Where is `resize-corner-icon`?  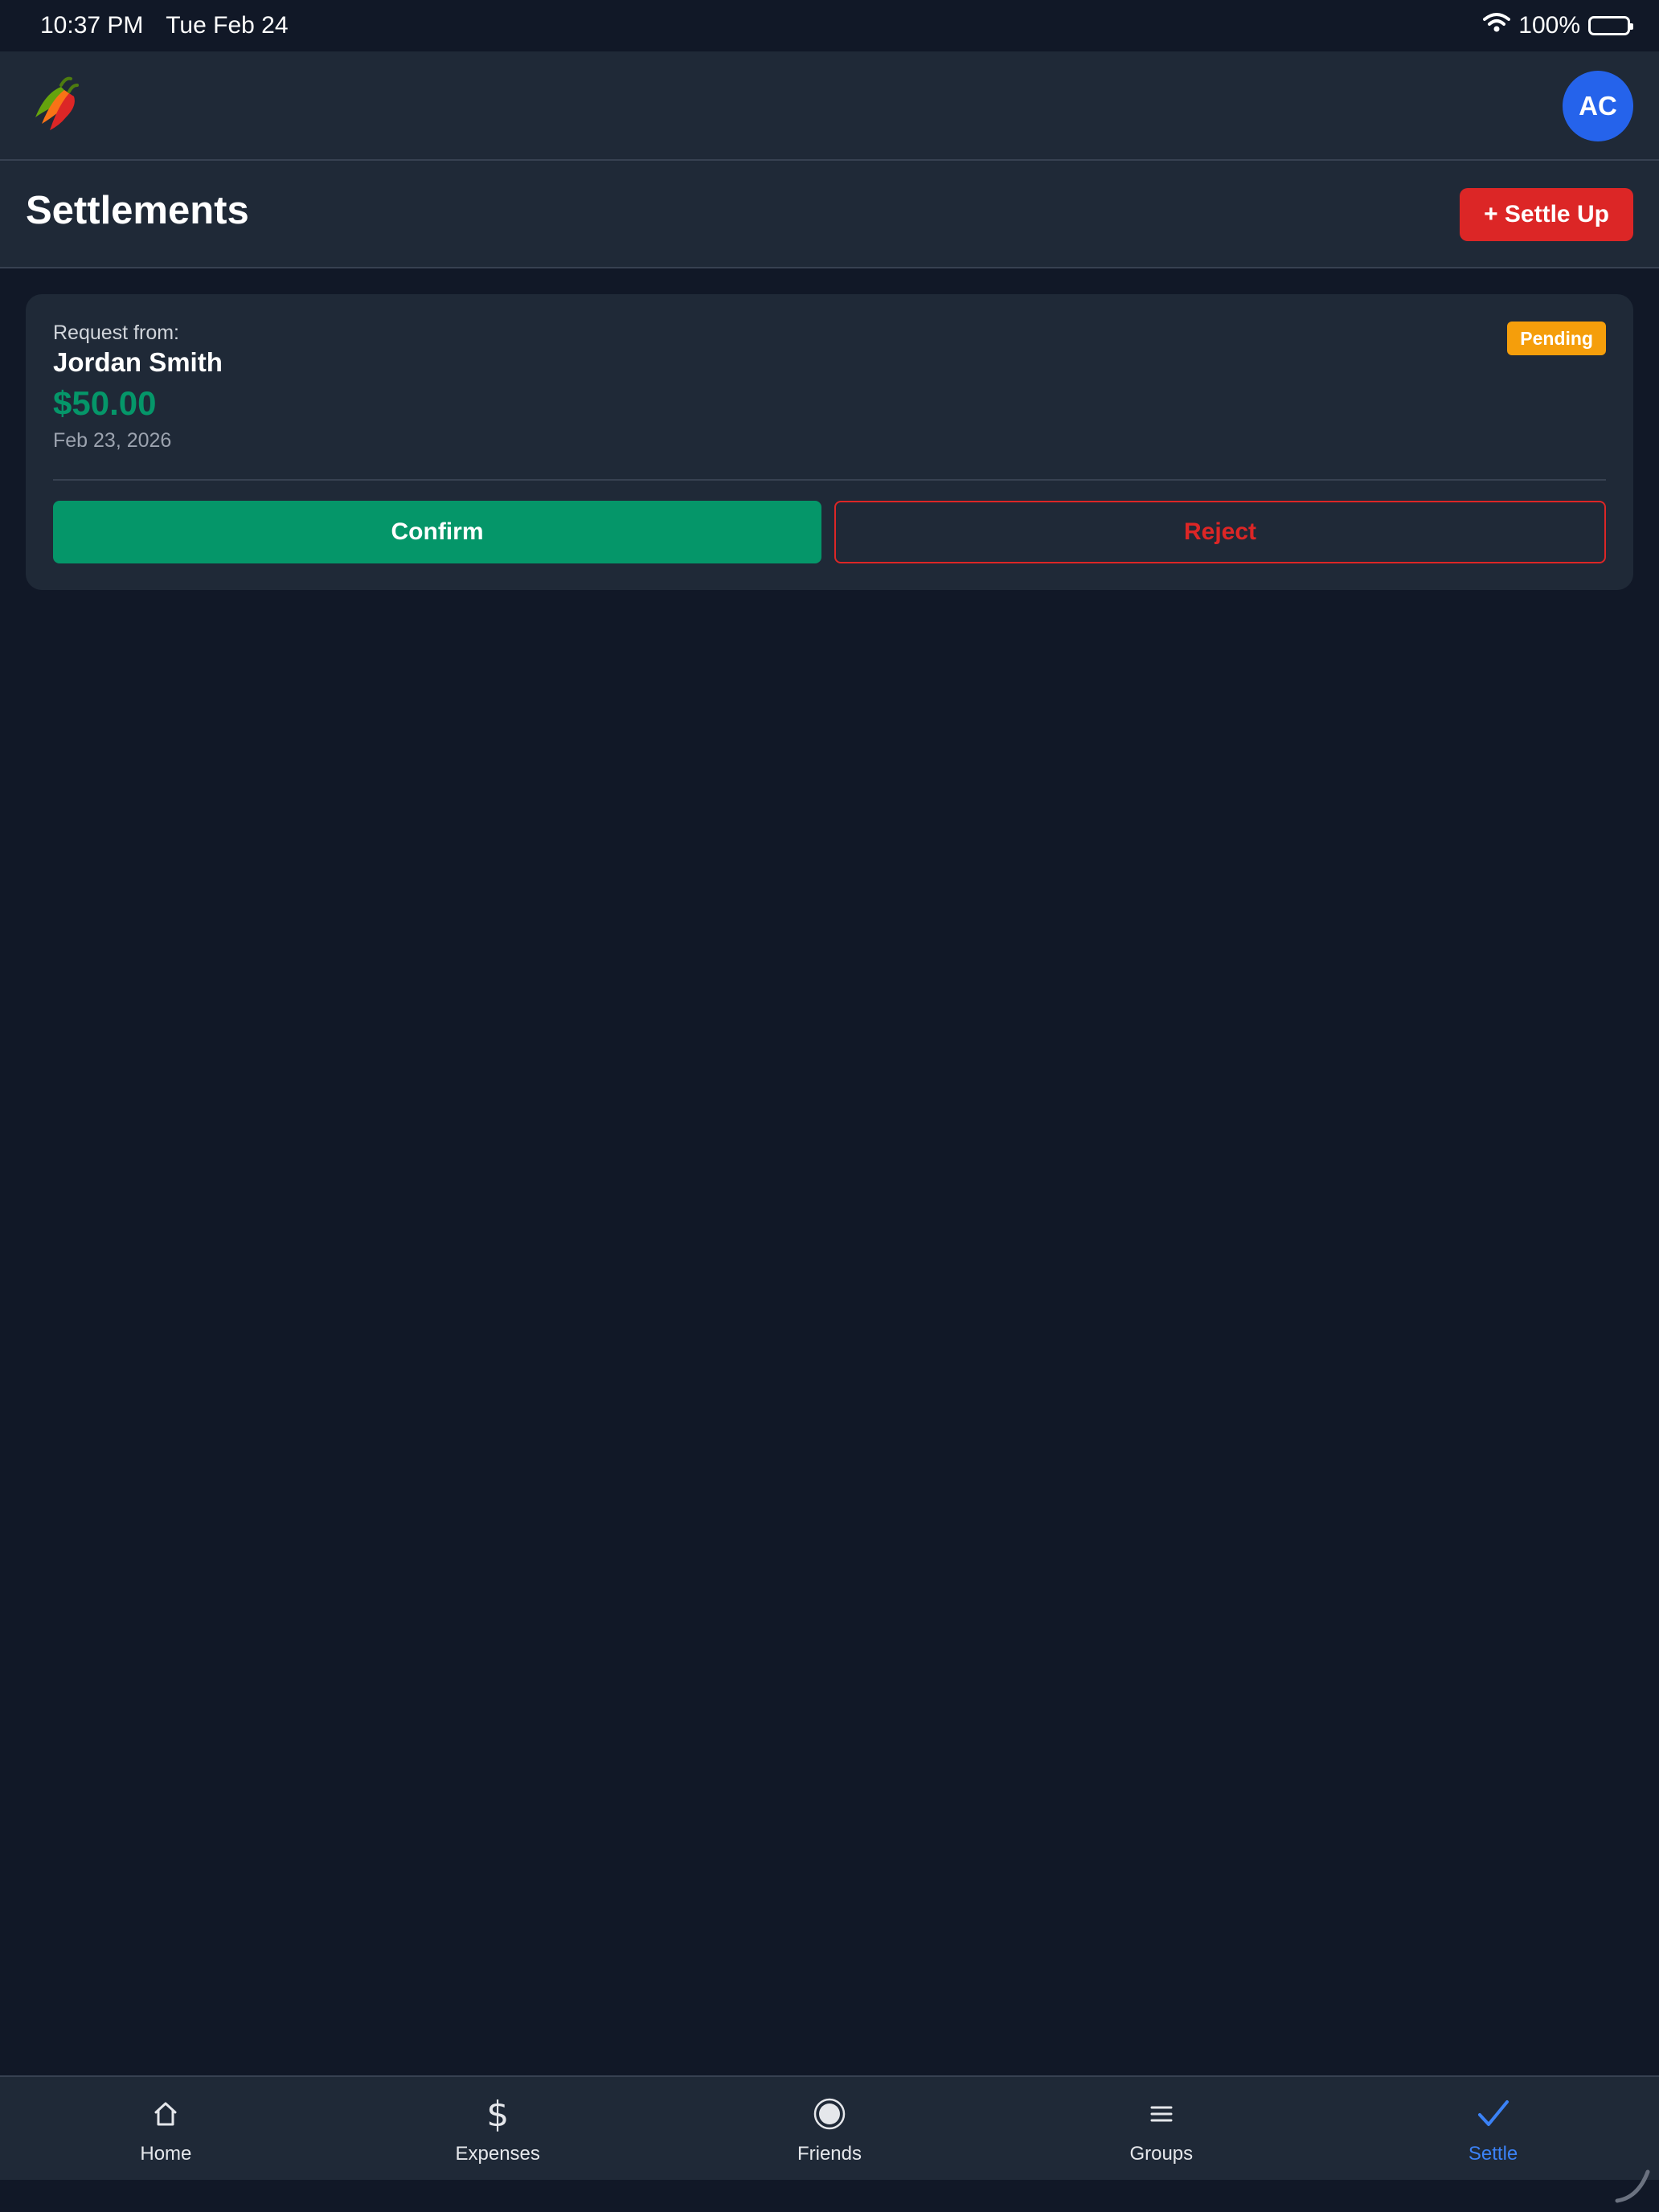 resize-corner-icon is located at coordinates (1632, 2185).